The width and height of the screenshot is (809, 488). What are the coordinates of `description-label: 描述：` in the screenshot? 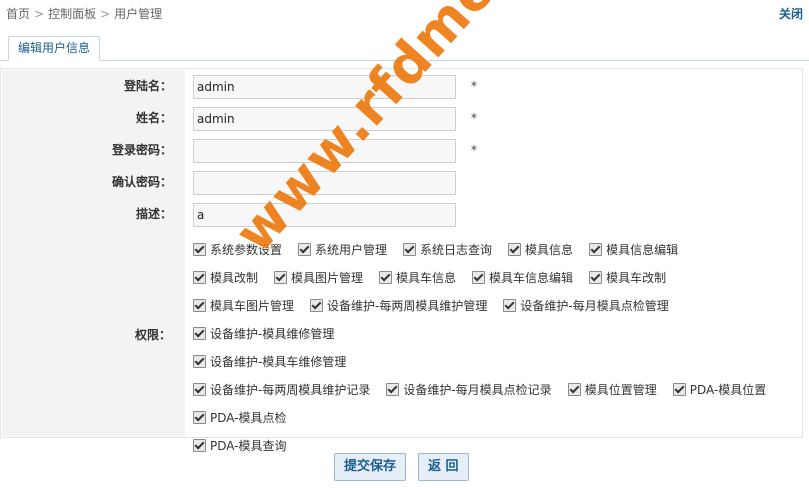 It's located at (153, 214).